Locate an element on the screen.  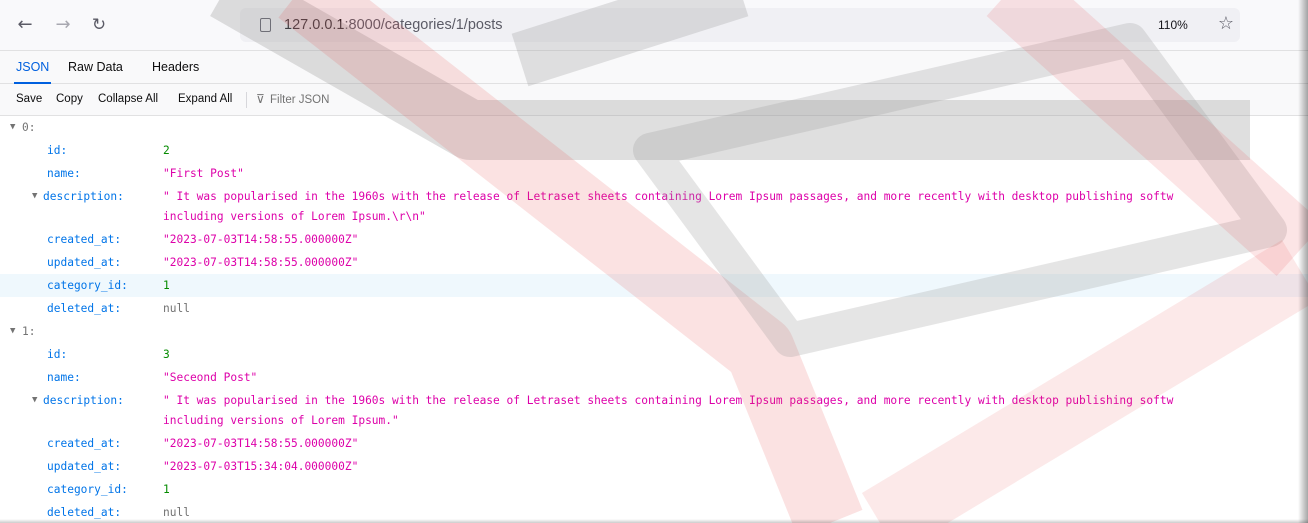
table-row: name: "First Post" is located at coordinates (654, 173).